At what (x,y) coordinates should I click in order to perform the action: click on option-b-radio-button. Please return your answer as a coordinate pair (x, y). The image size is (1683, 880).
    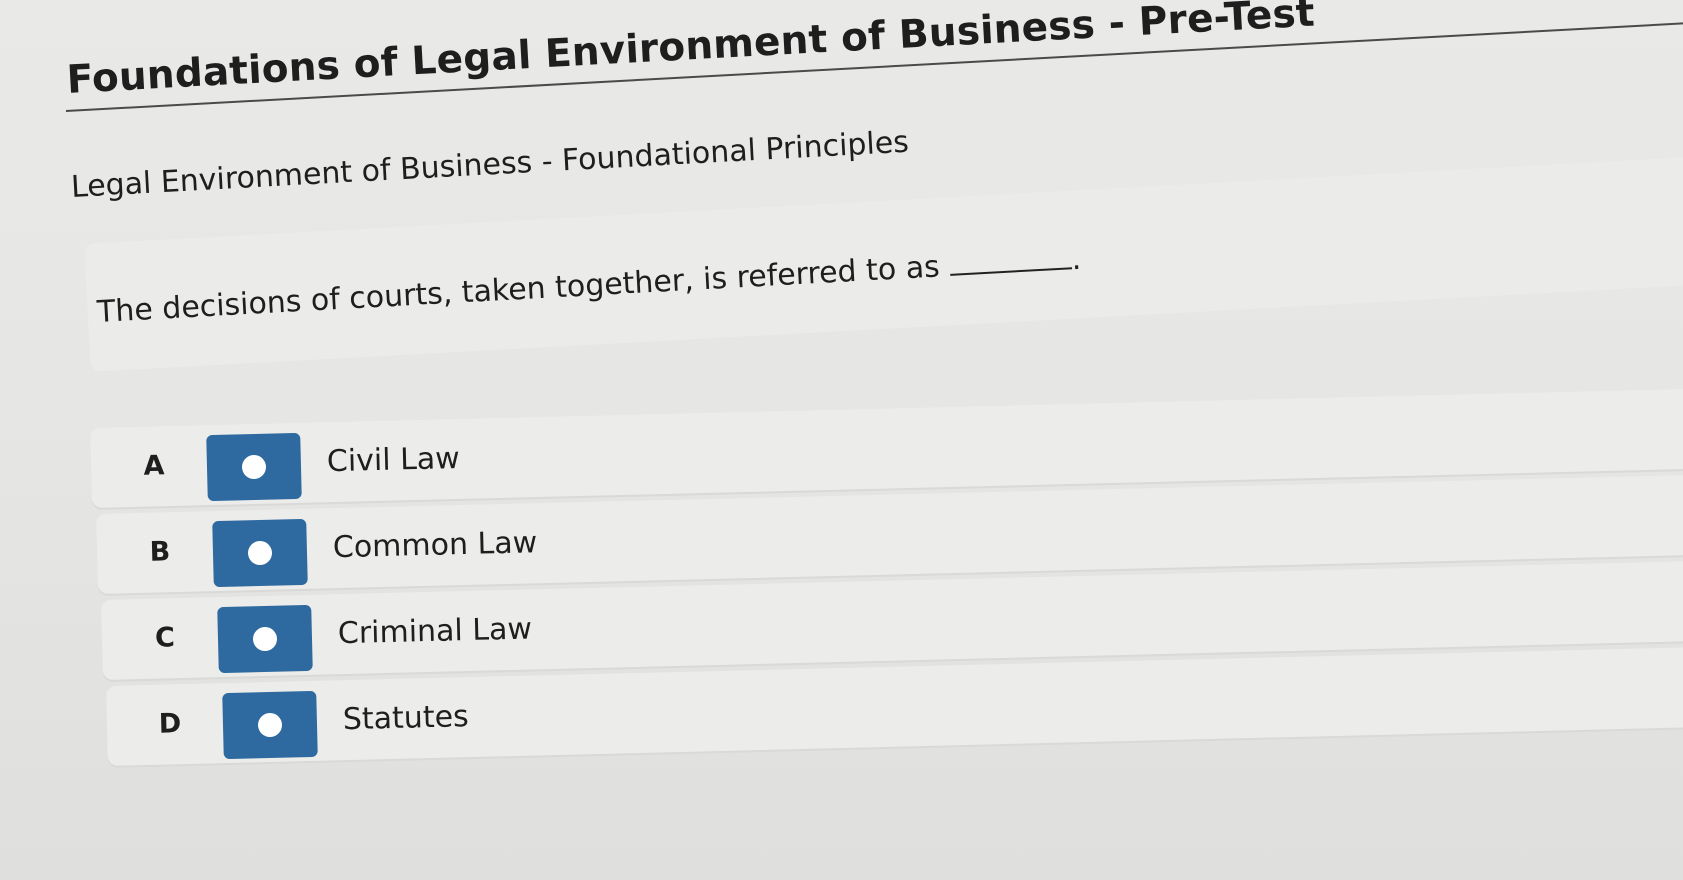
    Looking at the image, I should click on (260, 553).